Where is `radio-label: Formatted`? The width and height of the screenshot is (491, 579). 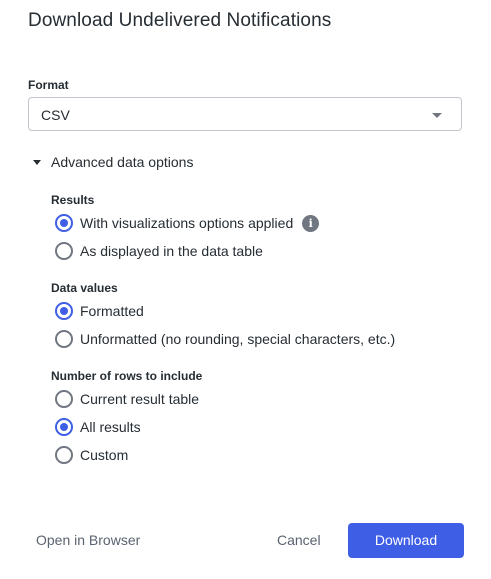
radio-label: Formatted is located at coordinates (112, 311).